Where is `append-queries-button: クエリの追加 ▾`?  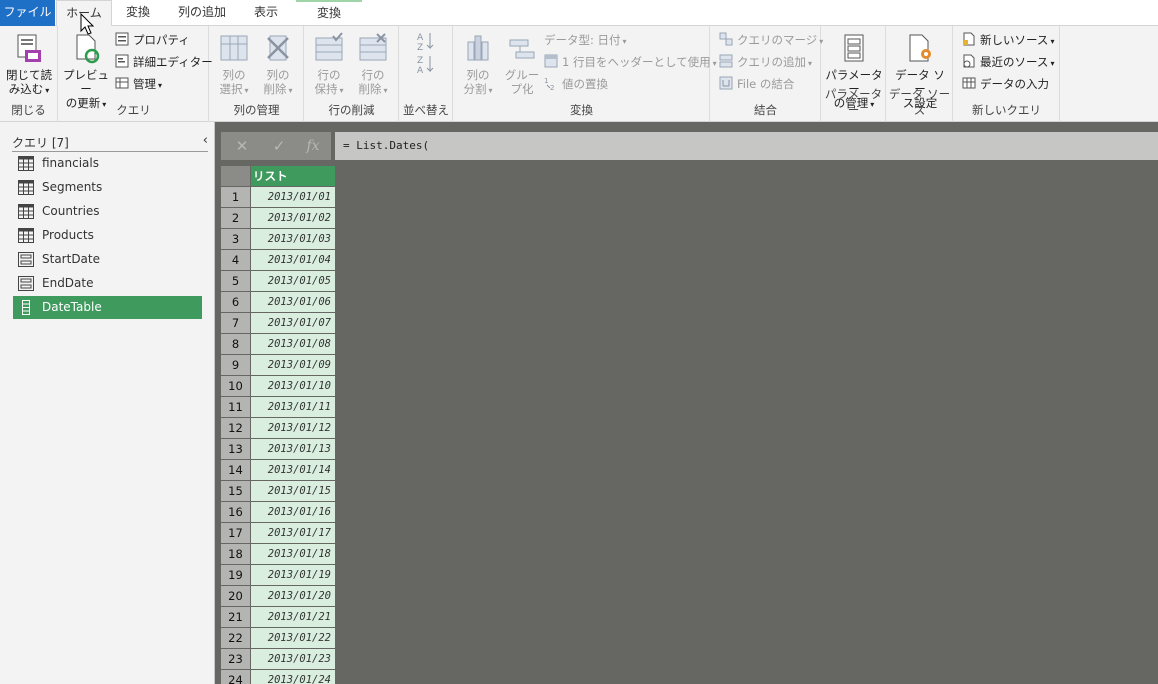 append-queries-button: クエリの追加 ▾ is located at coordinates (765, 62).